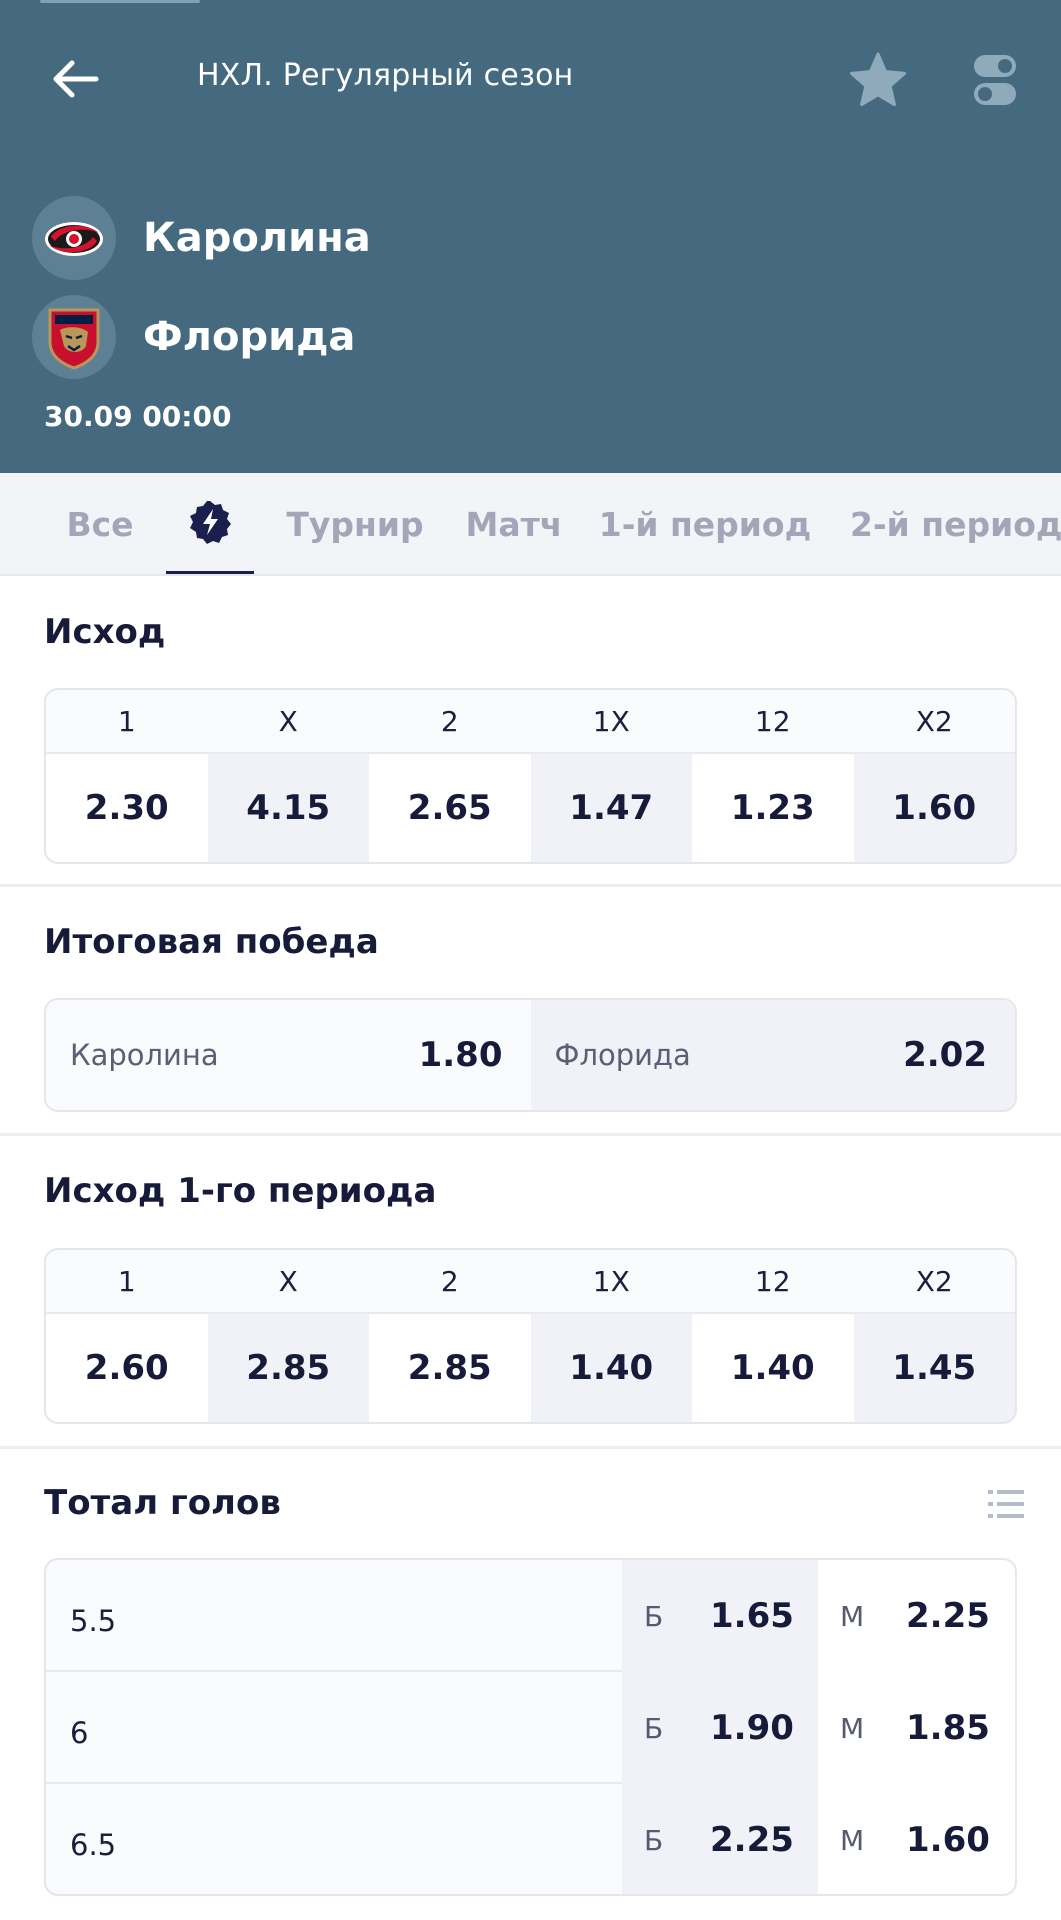 This screenshot has width=1061, height=1920. Describe the element at coordinates (752, 1616) in the screenshot. I see `over-odd: 1.65` at that location.